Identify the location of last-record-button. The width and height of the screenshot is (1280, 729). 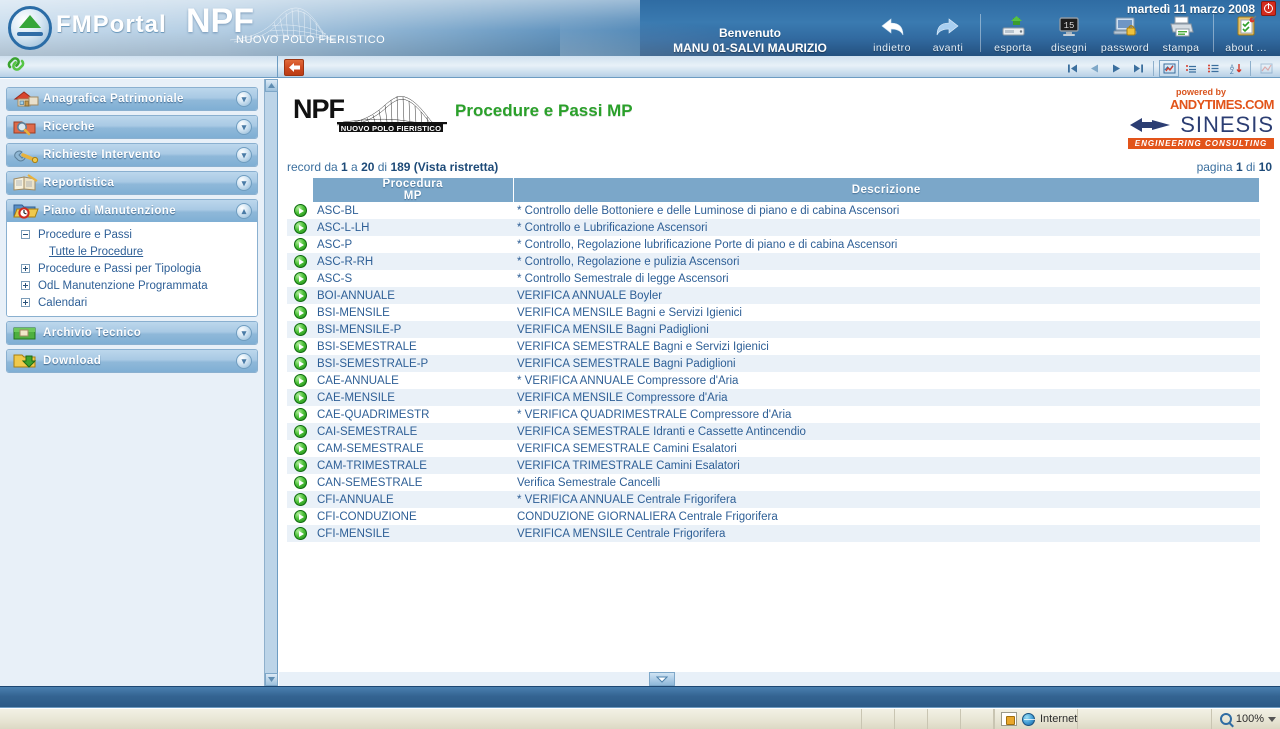
(1138, 68).